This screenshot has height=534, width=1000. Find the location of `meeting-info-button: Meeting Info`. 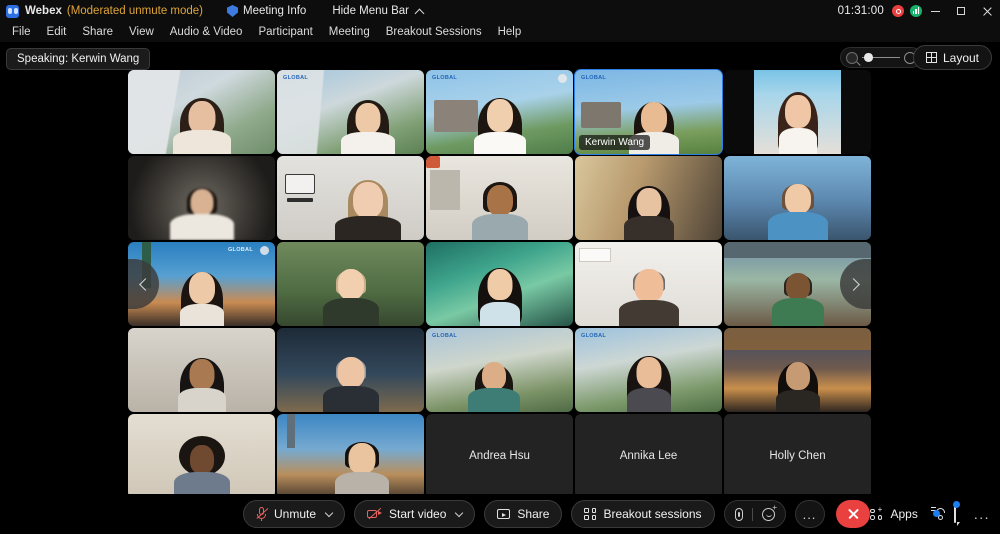

meeting-info-button: Meeting Info is located at coordinates (266, 11).